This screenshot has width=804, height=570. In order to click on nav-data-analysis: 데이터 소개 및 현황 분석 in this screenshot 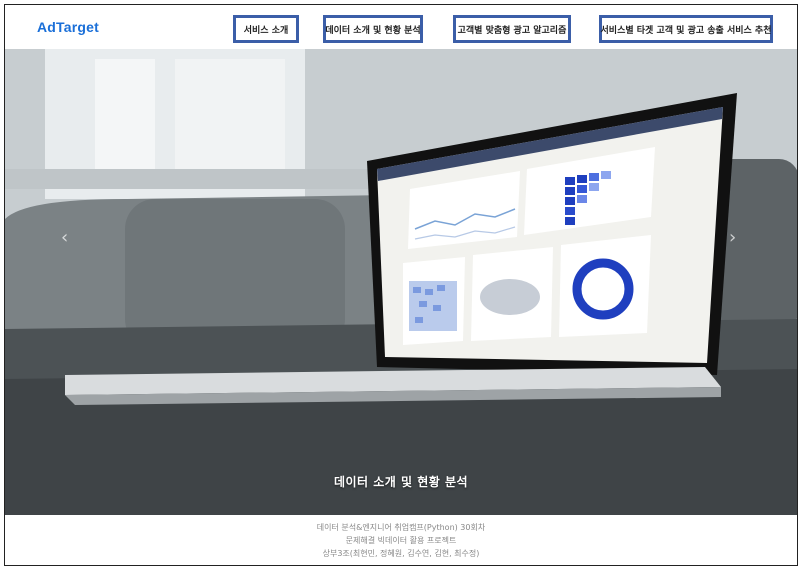, I will do `click(373, 29)`.